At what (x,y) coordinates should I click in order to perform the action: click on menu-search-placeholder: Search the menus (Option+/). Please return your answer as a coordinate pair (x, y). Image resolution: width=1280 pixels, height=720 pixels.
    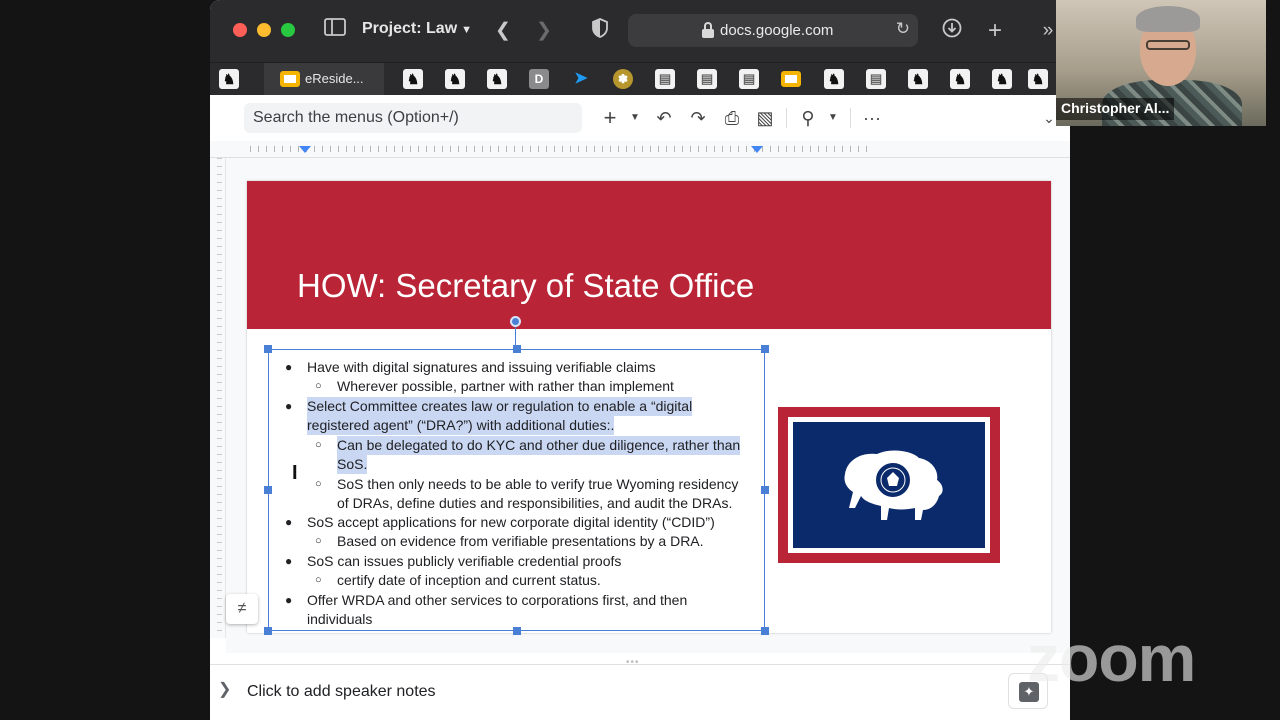
    Looking at the image, I should click on (356, 117).